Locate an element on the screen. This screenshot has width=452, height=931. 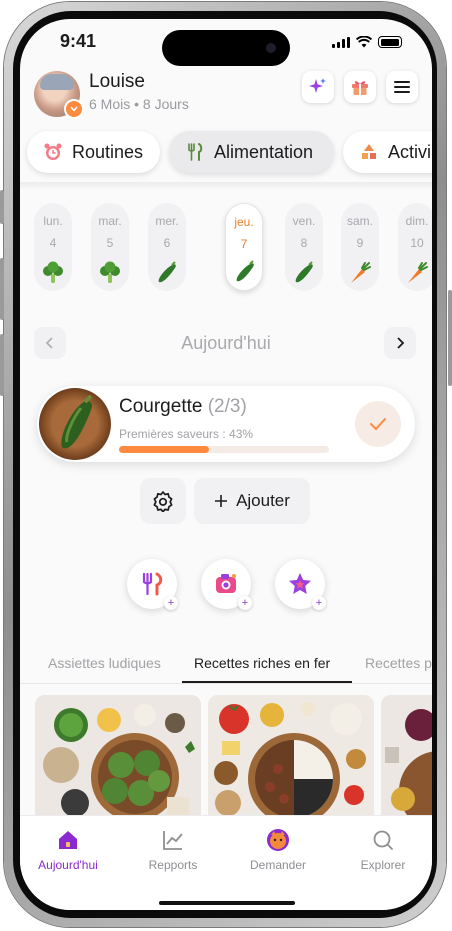
food-progress-bar is located at coordinates (224, 449).